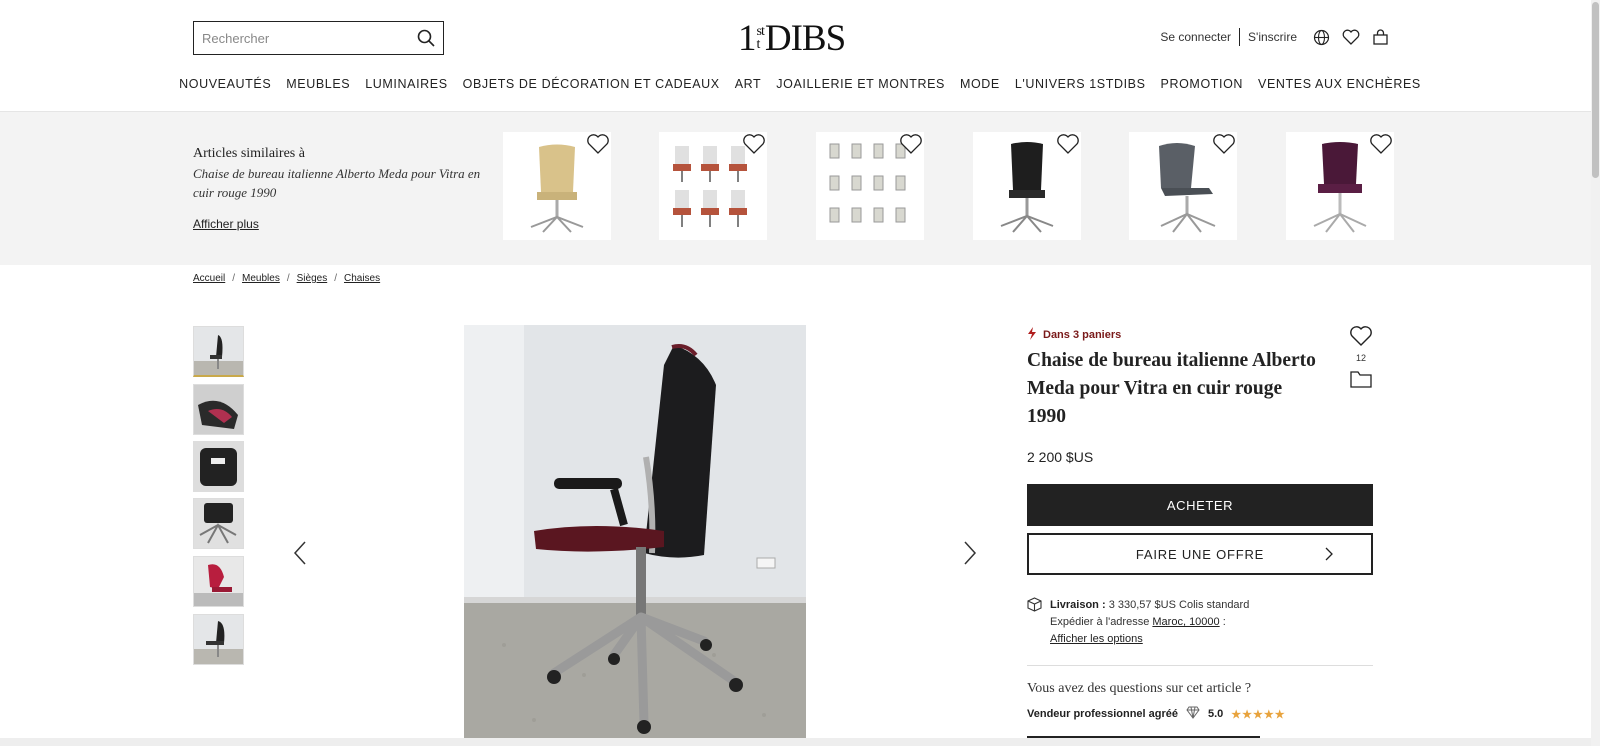 The width and height of the screenshot is (1600, 746). What do you see at coordinates (591, 84) in the screenshot?
I see `nav-item-objets: OBJETS DE DÉCORATION ET CADEAUX` at bounding box center [591, 84].